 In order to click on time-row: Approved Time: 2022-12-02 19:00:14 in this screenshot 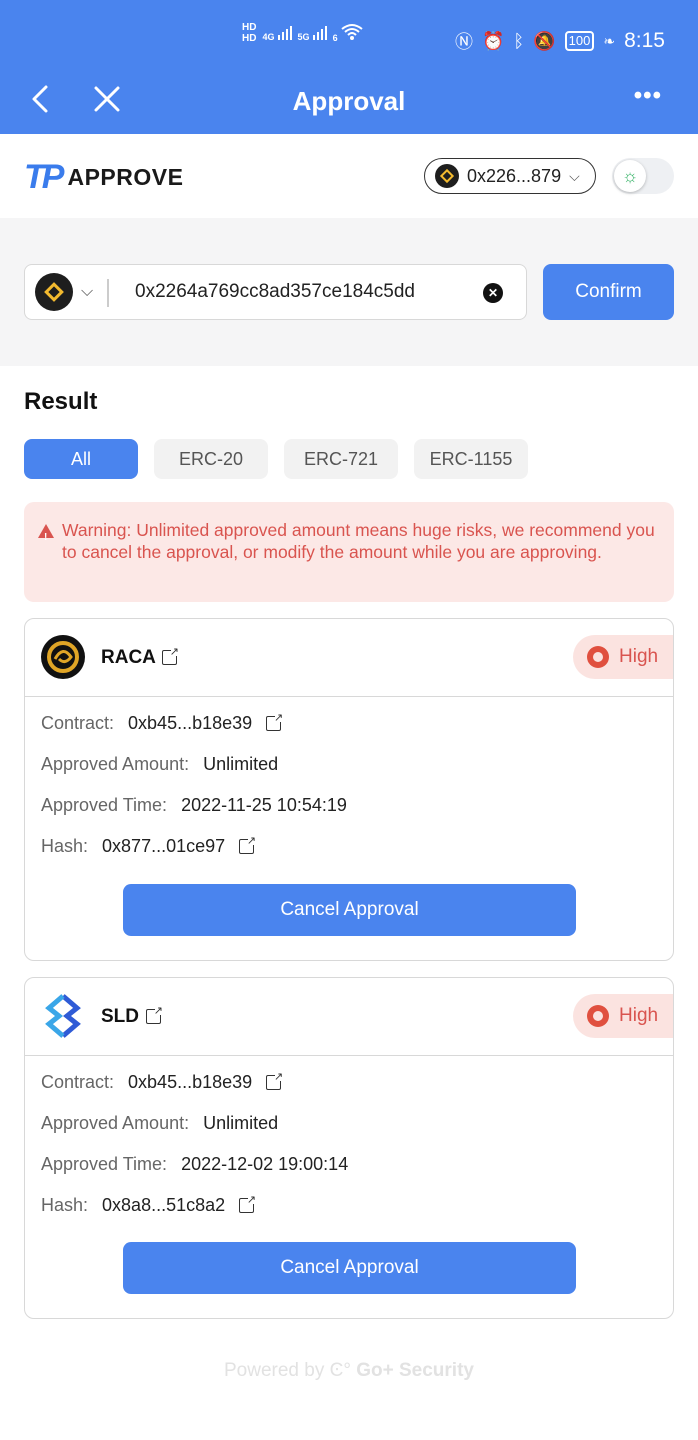, I will do `click(195, 1164)`.